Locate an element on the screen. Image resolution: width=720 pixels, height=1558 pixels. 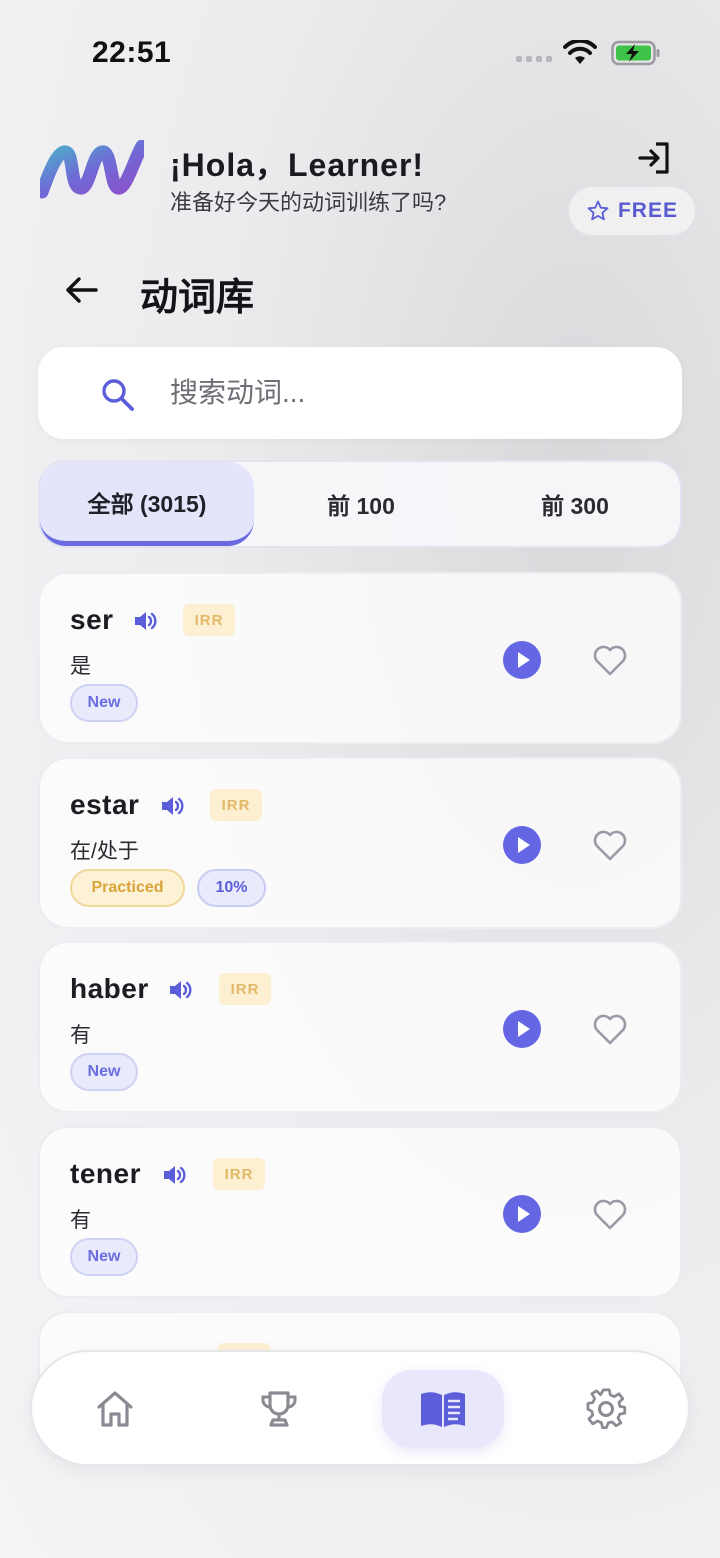
app-header: ¡Hola，Learner! 准备好今天的动词训练了吗? FREE is located at coordinates (360, 185).